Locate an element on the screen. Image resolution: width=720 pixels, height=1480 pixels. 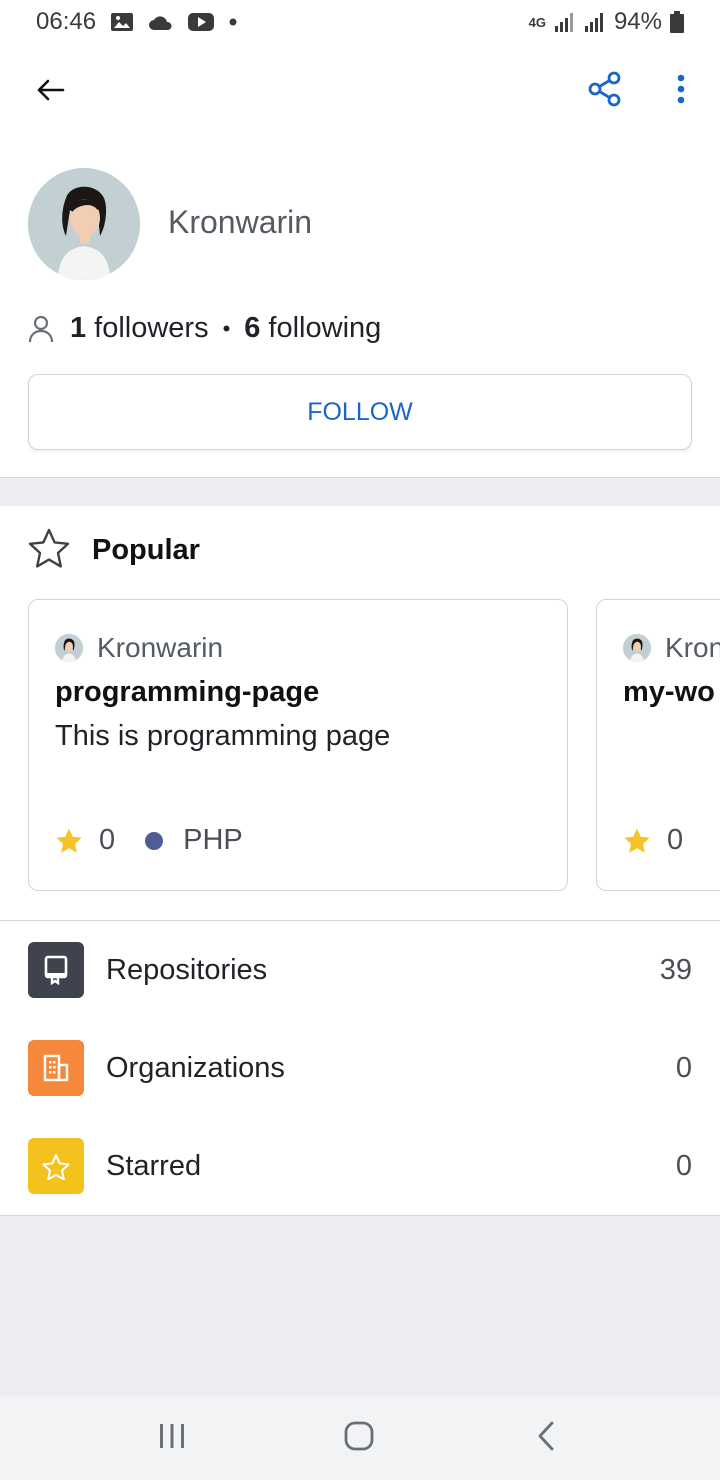
menu-label: Repositories is located at coordinates (187, 969).